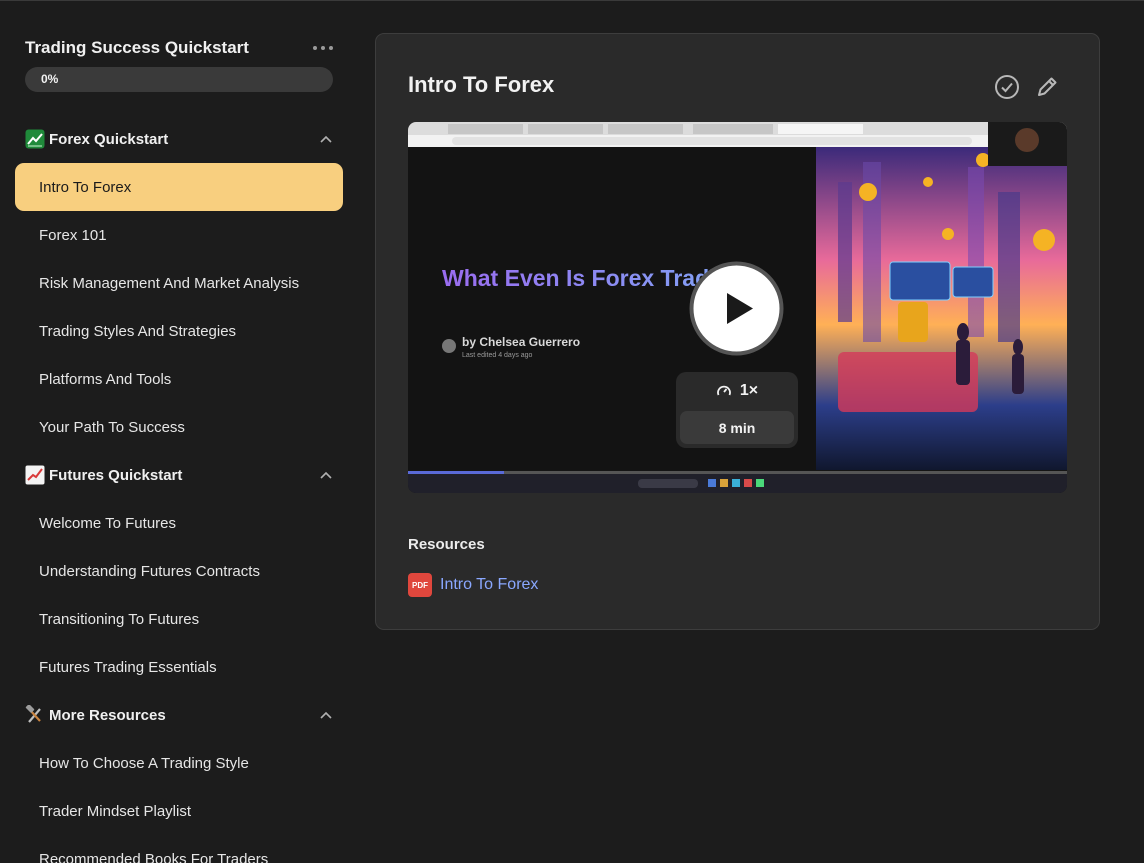  Describe the element at coordinates (35, 475) in the screenshot. I see `chart-increasing-icon` at that location.